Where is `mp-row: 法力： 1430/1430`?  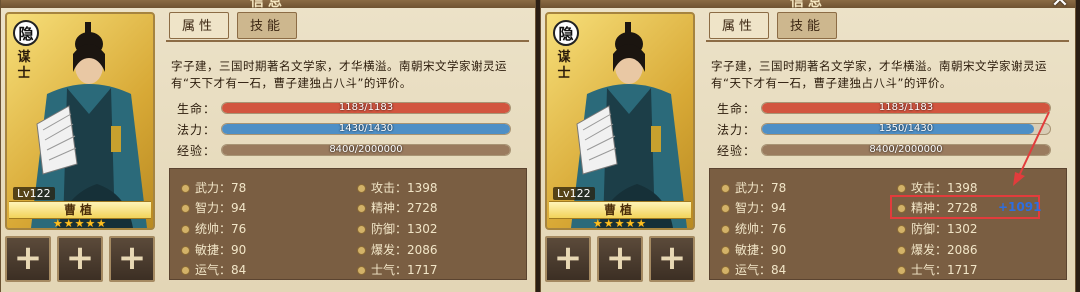
mp-row: 法力： 1430/1430 is located at coordinates (347, 129).